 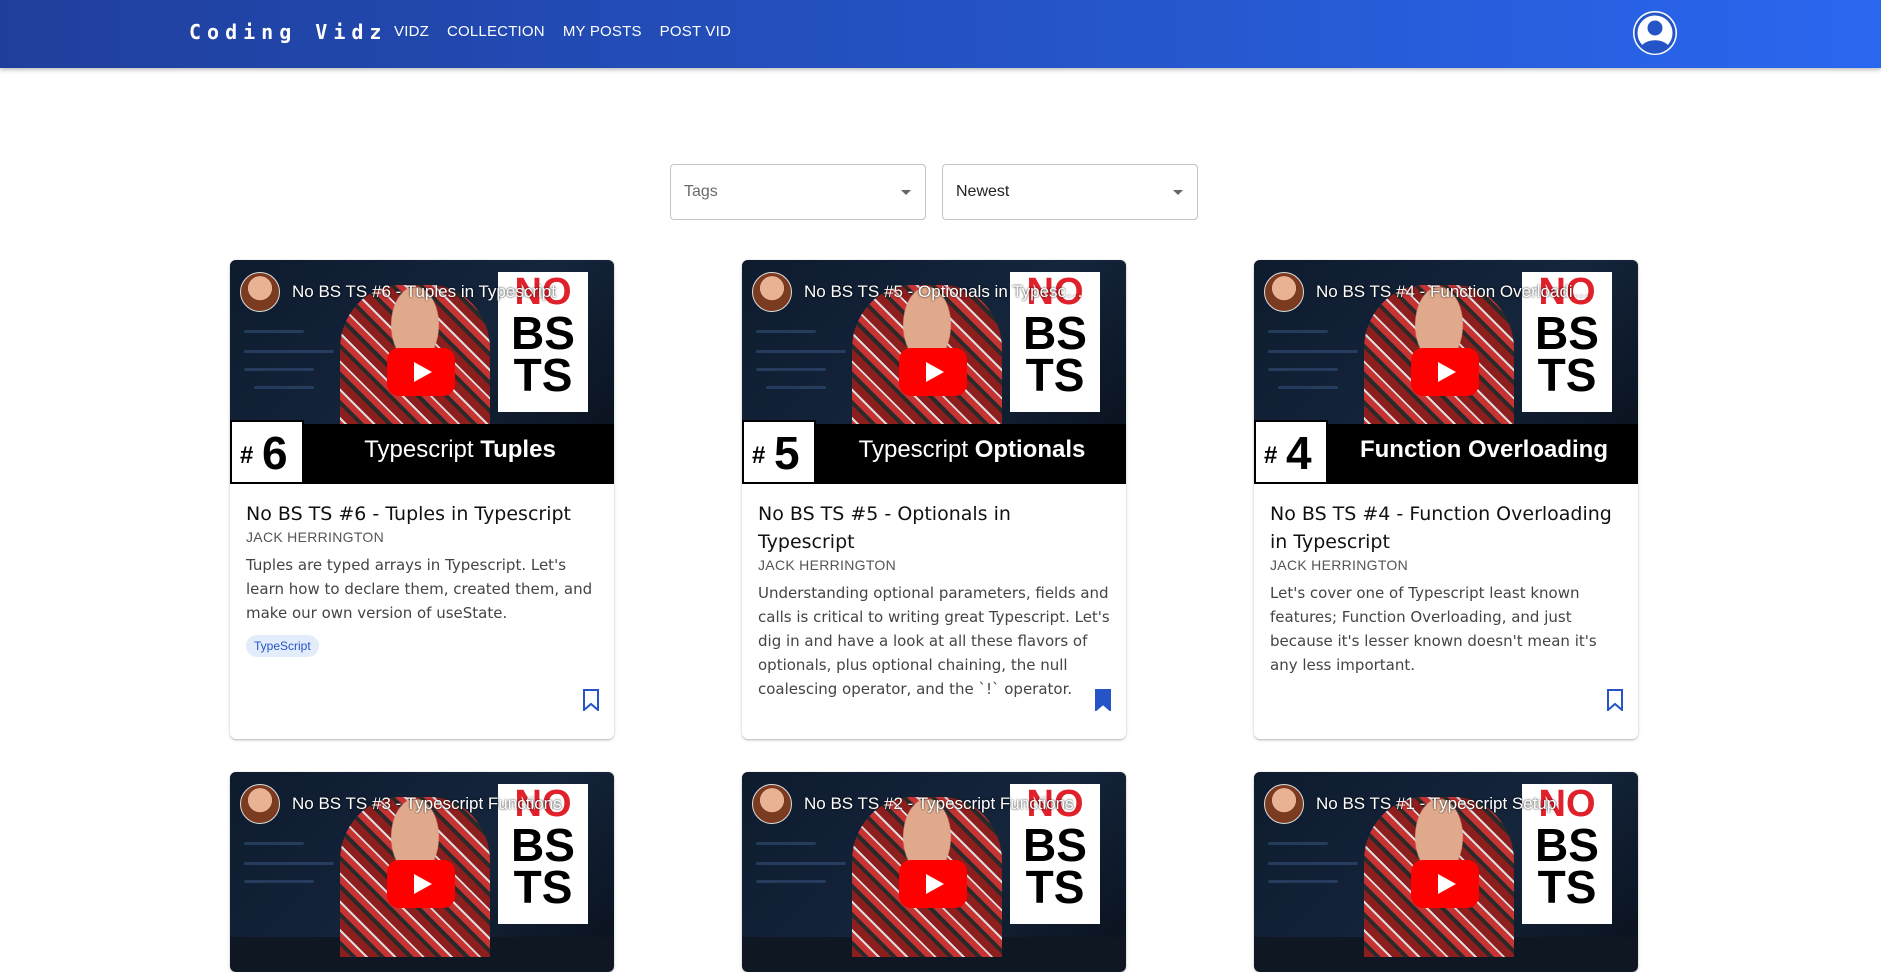 What do you see at coordinates (983, 191) in the screenshot?
I see `sort-select-value: Newest` at bounding box center [983, 191].